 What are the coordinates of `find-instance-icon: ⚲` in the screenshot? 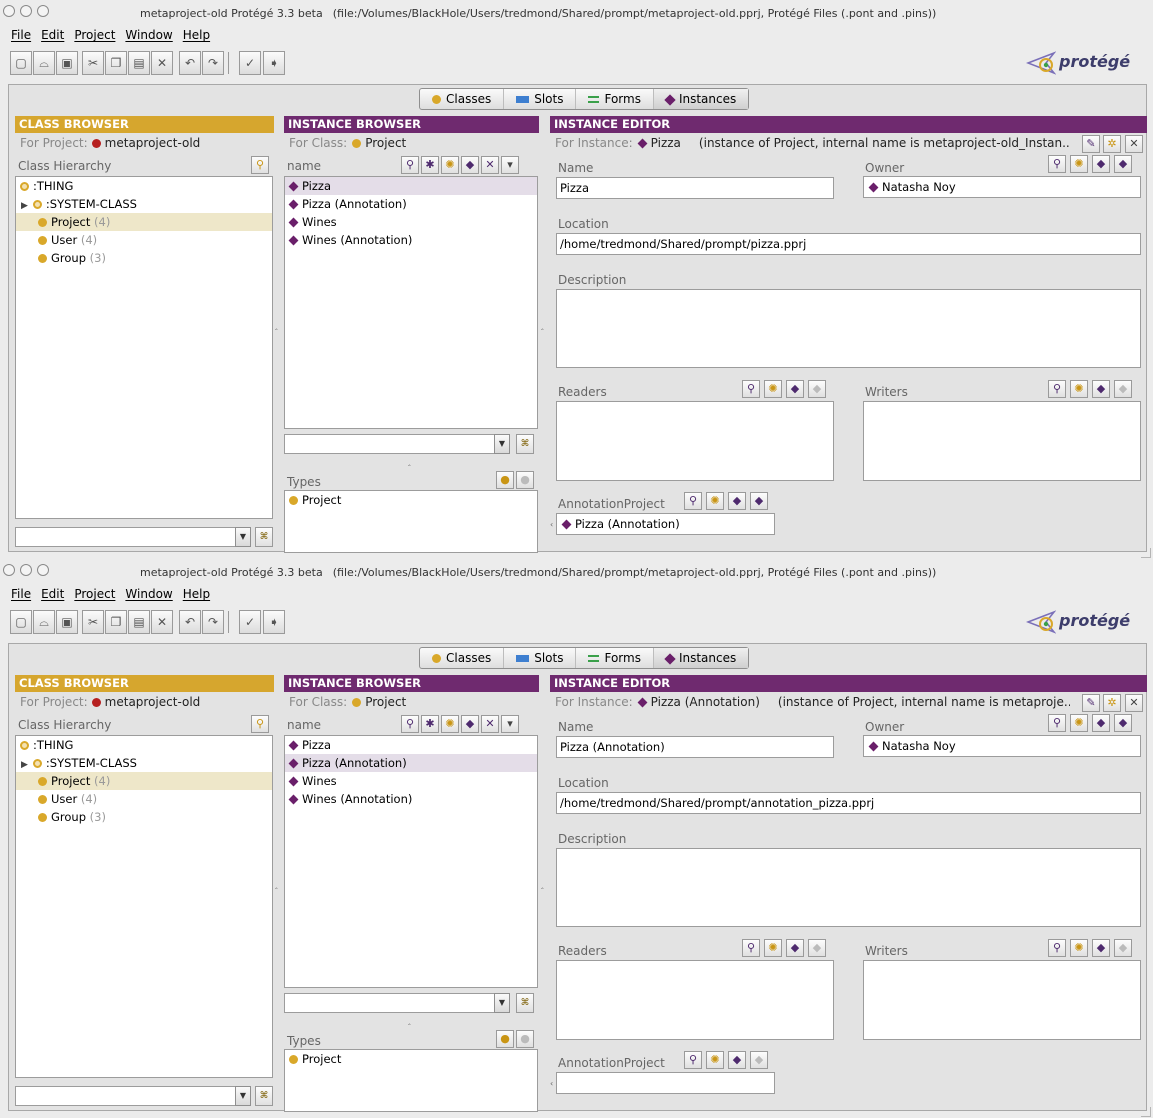 It's located at (410, 724).